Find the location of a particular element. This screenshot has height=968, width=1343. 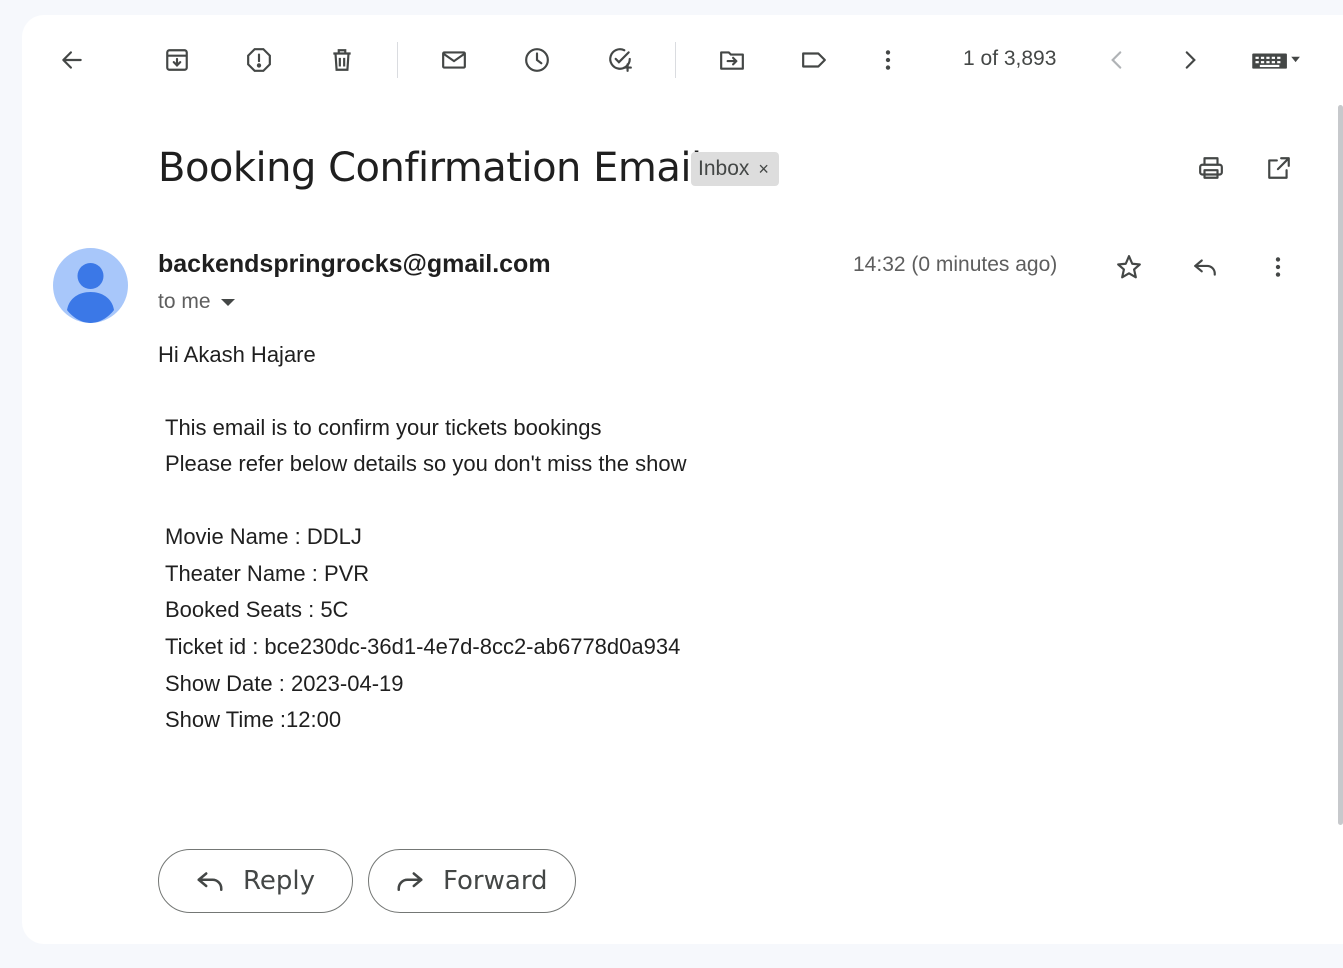

person-icon is located at coordinates (90, 293).